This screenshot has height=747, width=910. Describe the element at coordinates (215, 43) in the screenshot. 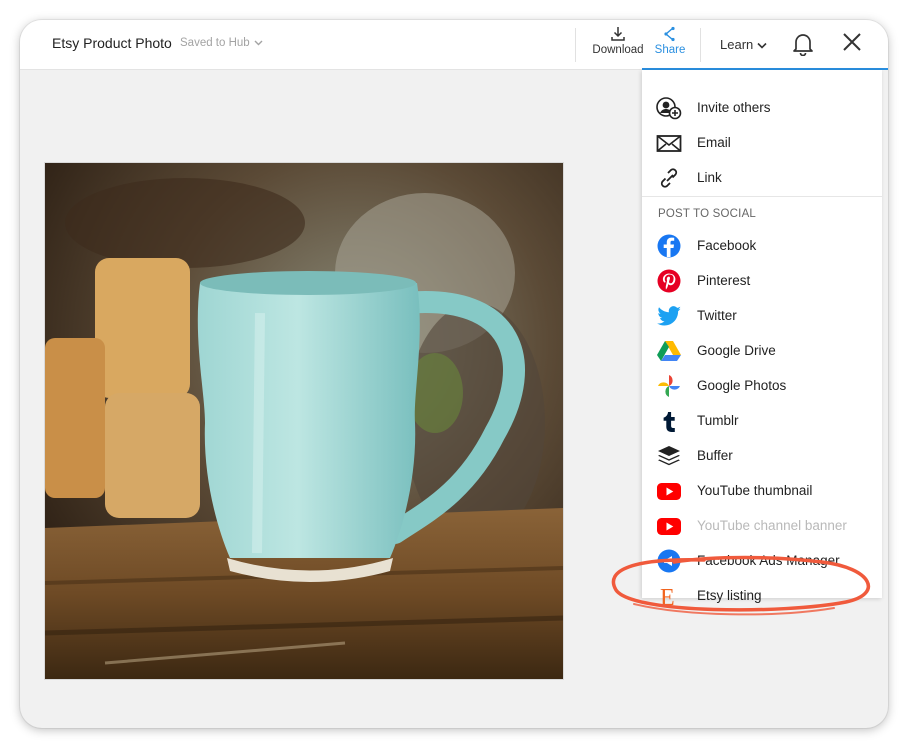

I see `saved-status-label: Saved to Hub` at that location.